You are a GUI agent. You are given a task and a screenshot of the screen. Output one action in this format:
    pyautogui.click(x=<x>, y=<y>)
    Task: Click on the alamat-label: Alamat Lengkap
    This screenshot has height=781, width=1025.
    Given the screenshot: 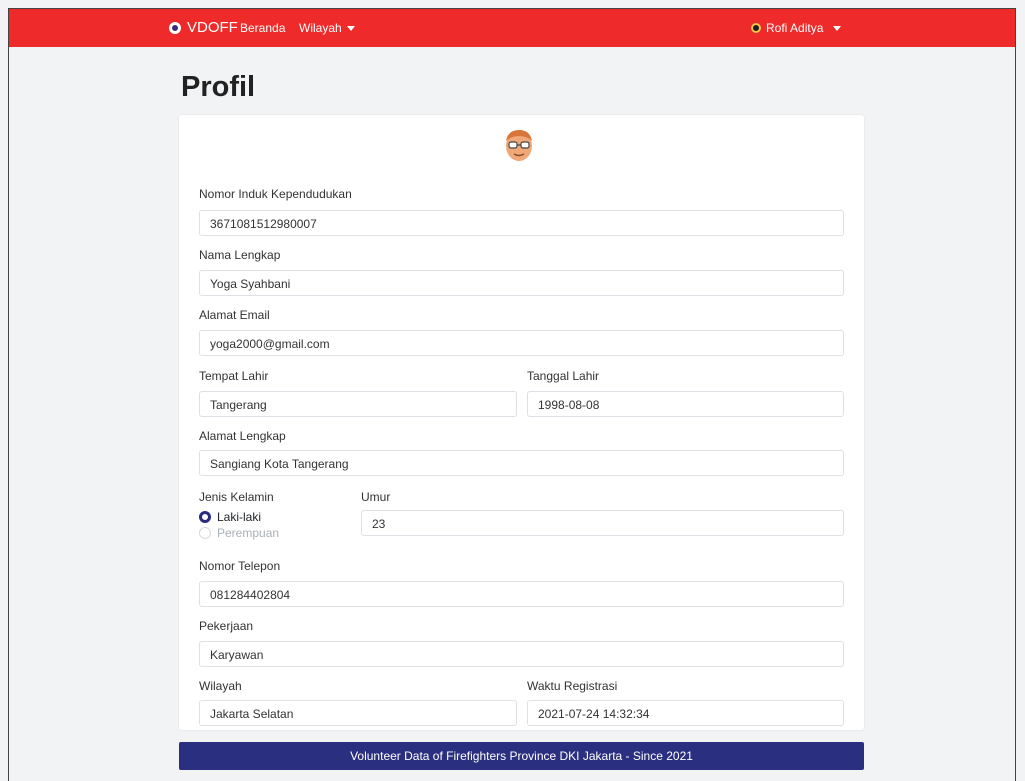 What is the action you would take?
    pyautogui.click(x=242, y=436)
    